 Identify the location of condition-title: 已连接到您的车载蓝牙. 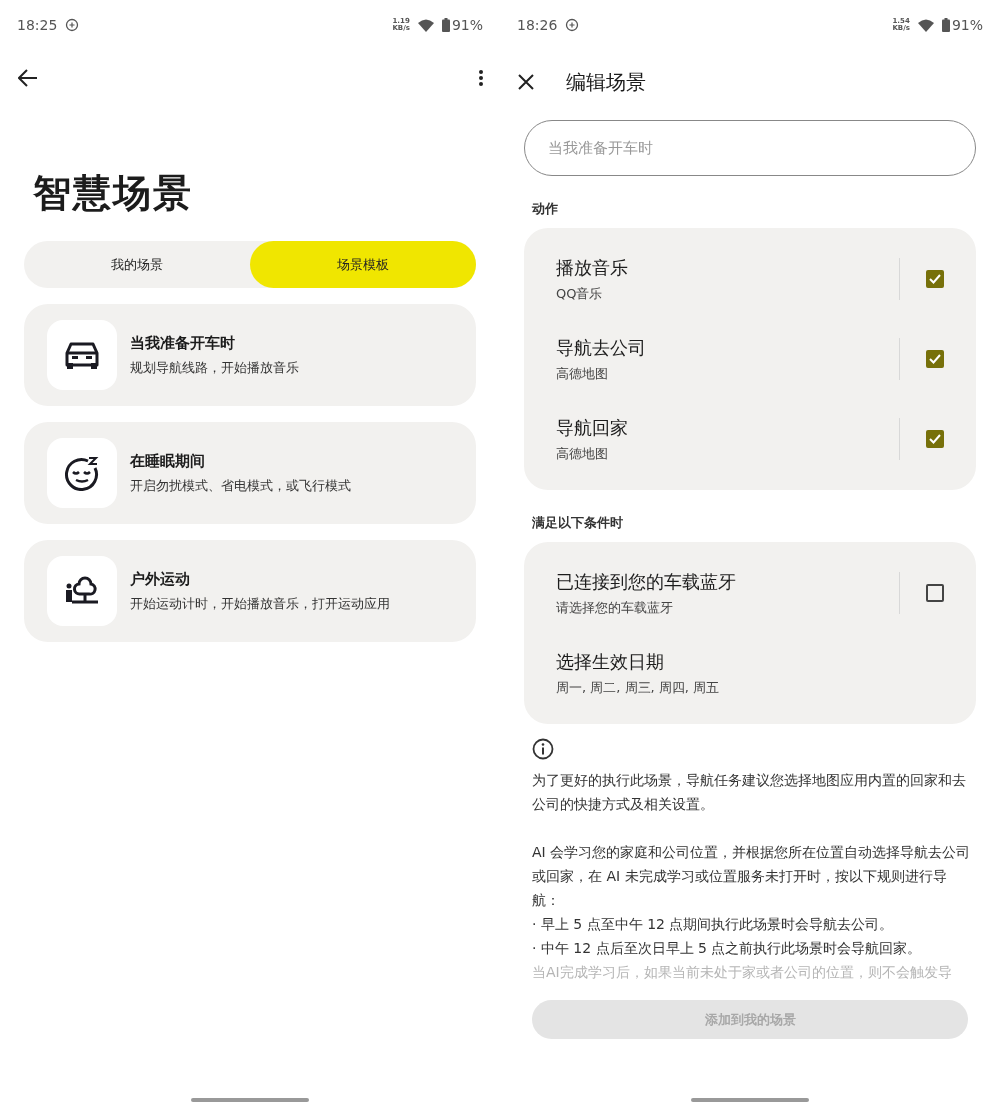
(646, 581).